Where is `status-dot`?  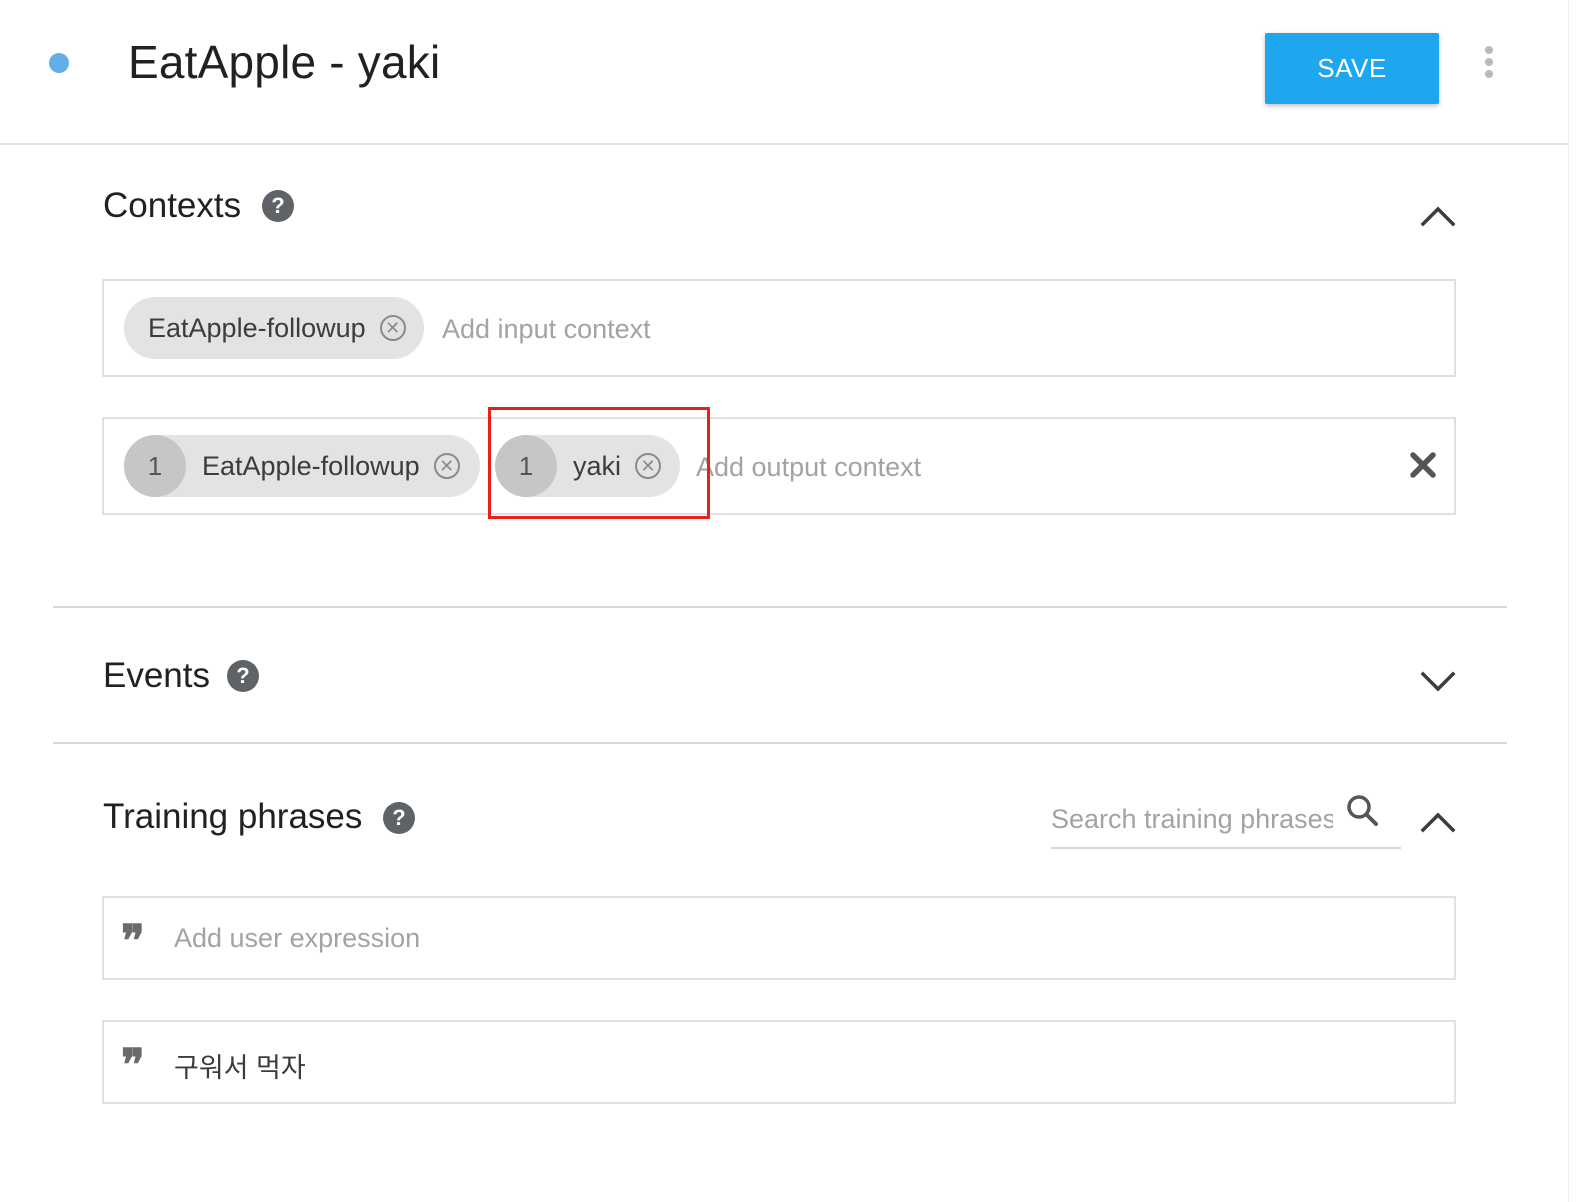 status-dot is located at coordinates (59, 63).